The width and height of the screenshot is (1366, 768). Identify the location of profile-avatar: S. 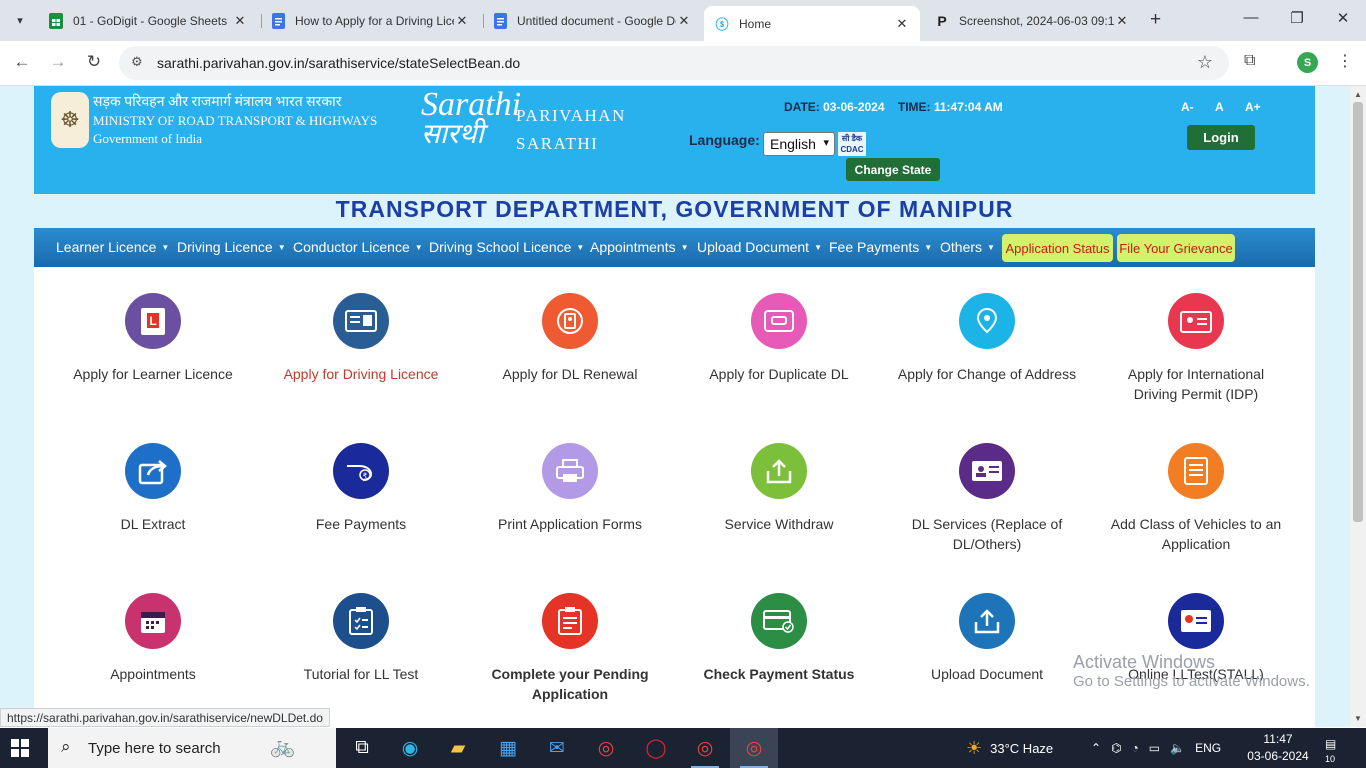
(1307, 62).